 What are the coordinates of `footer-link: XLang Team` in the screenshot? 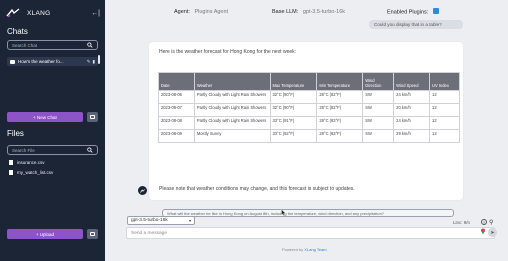 It's located at (315, 249).